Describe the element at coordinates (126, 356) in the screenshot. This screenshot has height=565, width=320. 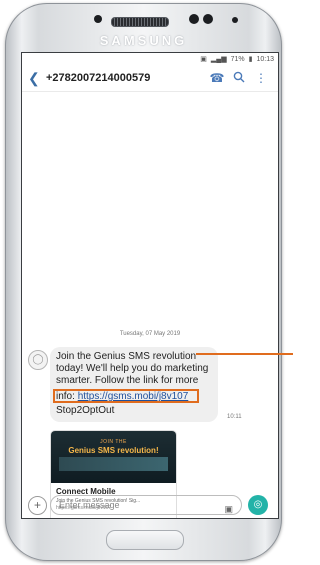
I see `message-line-1: Join the Genius SMS revolution` at that location.